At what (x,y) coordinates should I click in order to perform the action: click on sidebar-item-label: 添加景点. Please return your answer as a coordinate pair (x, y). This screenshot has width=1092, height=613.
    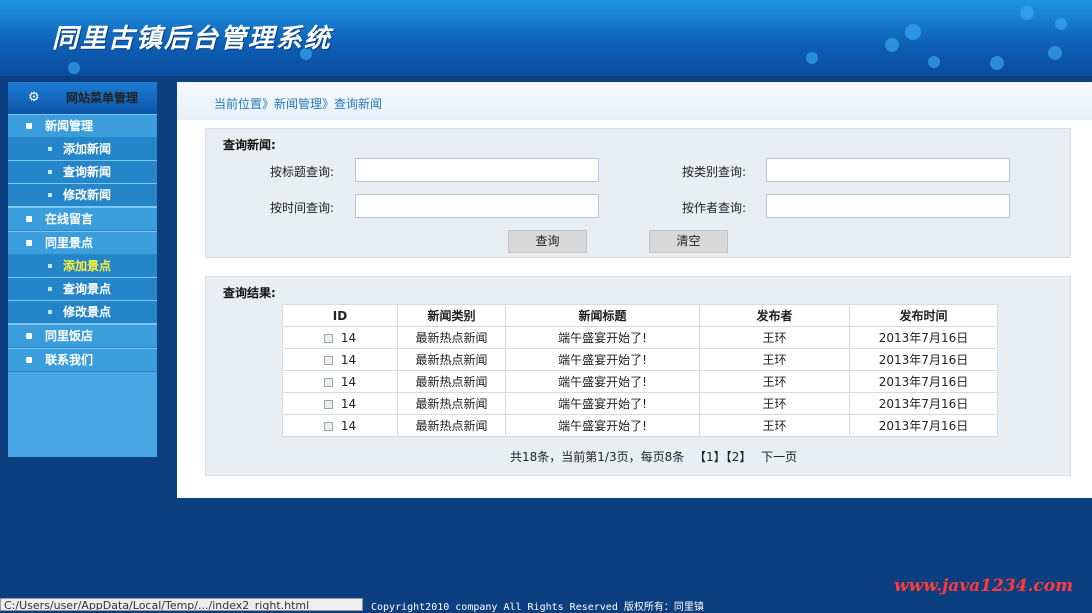
    Looking at the image, I should click on (87, 266).